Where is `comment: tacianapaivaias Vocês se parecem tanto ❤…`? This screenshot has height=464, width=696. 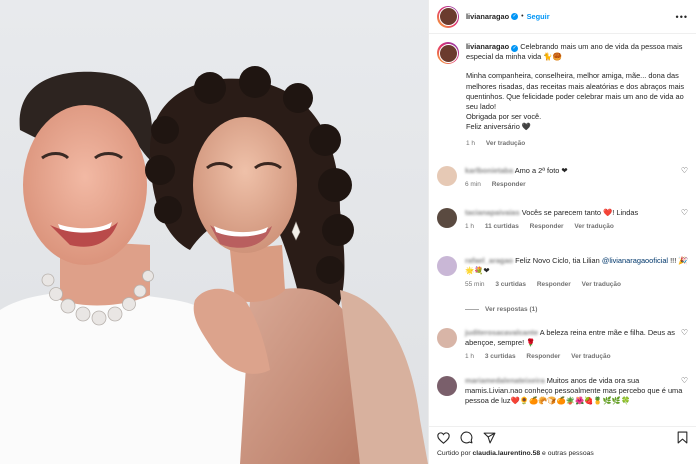
comment: tacianapaivaias Vocês se parecem tanto ❤… is located at coordinates (562, 220).